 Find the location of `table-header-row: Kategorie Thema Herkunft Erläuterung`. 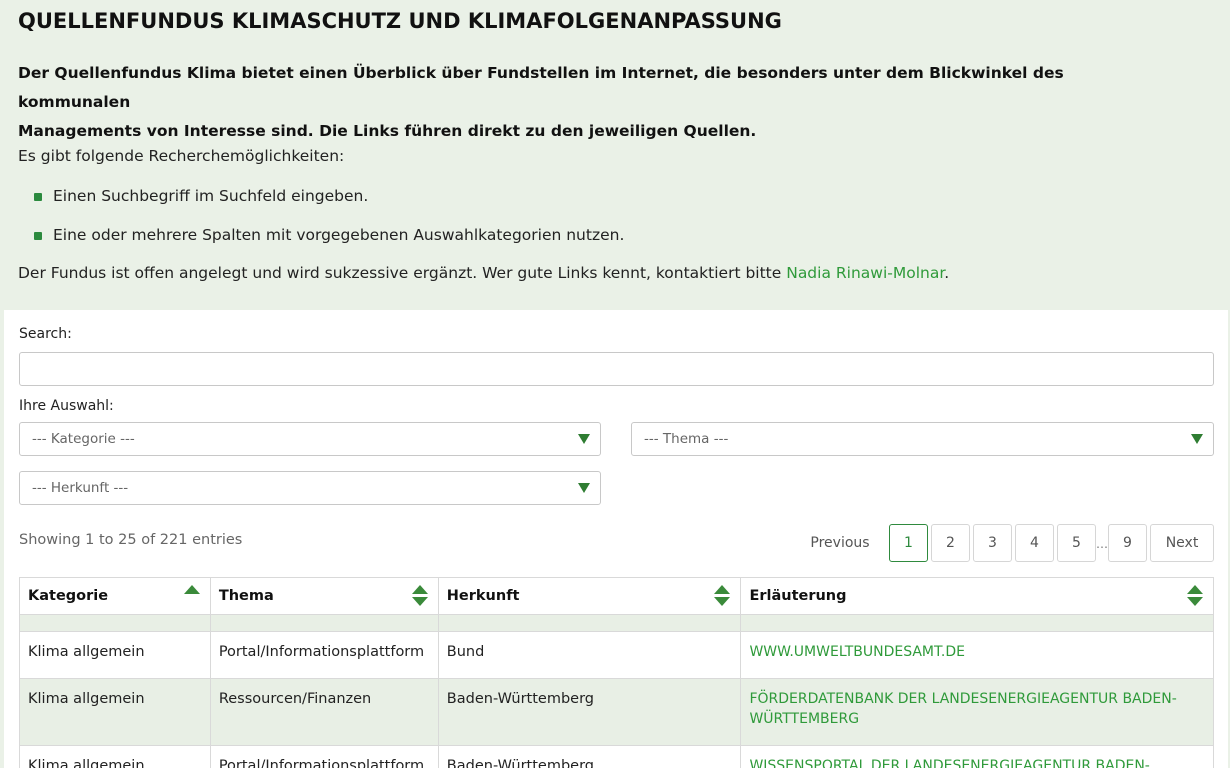

table-header-row: Kategorie Thema Herkunft Erläuterung is located at coordinates (616, 596).